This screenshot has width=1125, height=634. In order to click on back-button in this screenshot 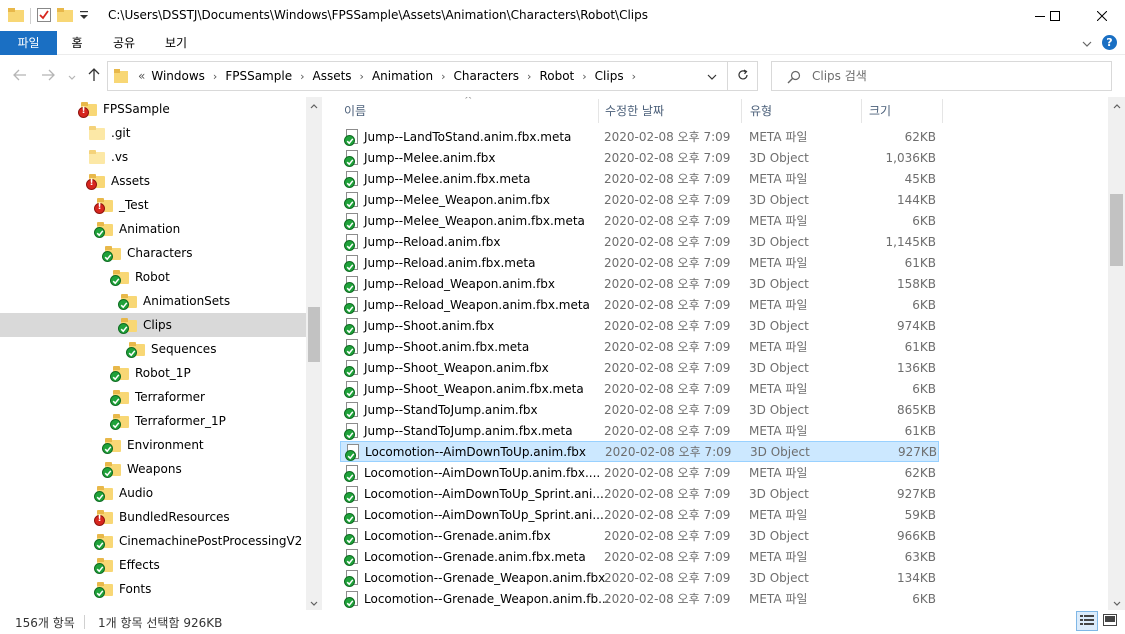, I will do `click(20, 76)`.